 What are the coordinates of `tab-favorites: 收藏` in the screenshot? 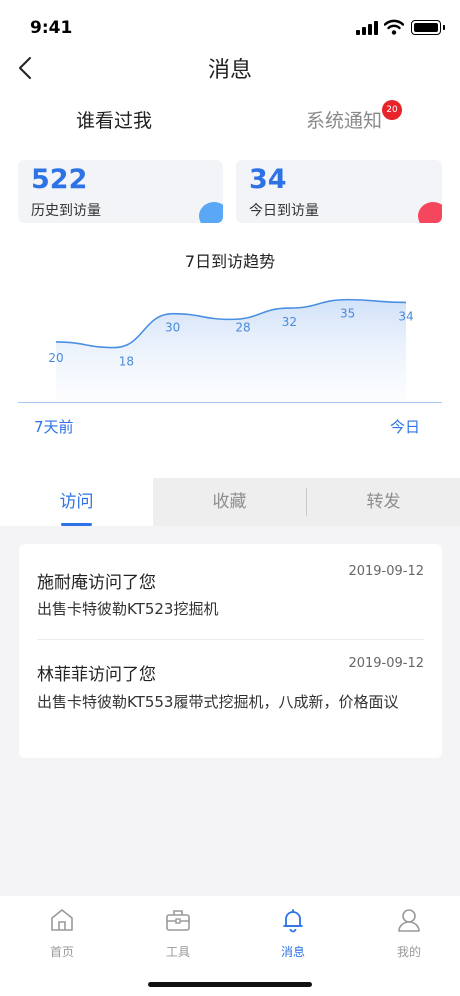 It's located at (229, 502).